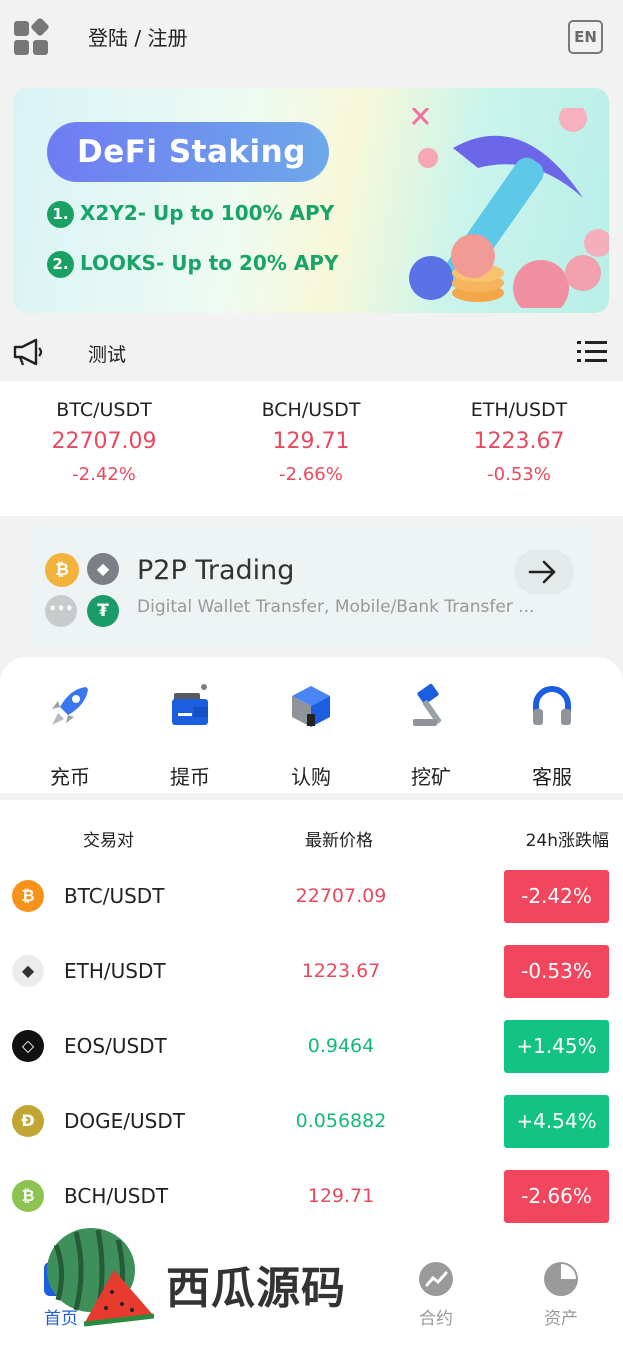  What do you see at coordinates (341, 1046) in the screenshot?
I see `row-price: 0.9464` at bounding box center [341, 1046].